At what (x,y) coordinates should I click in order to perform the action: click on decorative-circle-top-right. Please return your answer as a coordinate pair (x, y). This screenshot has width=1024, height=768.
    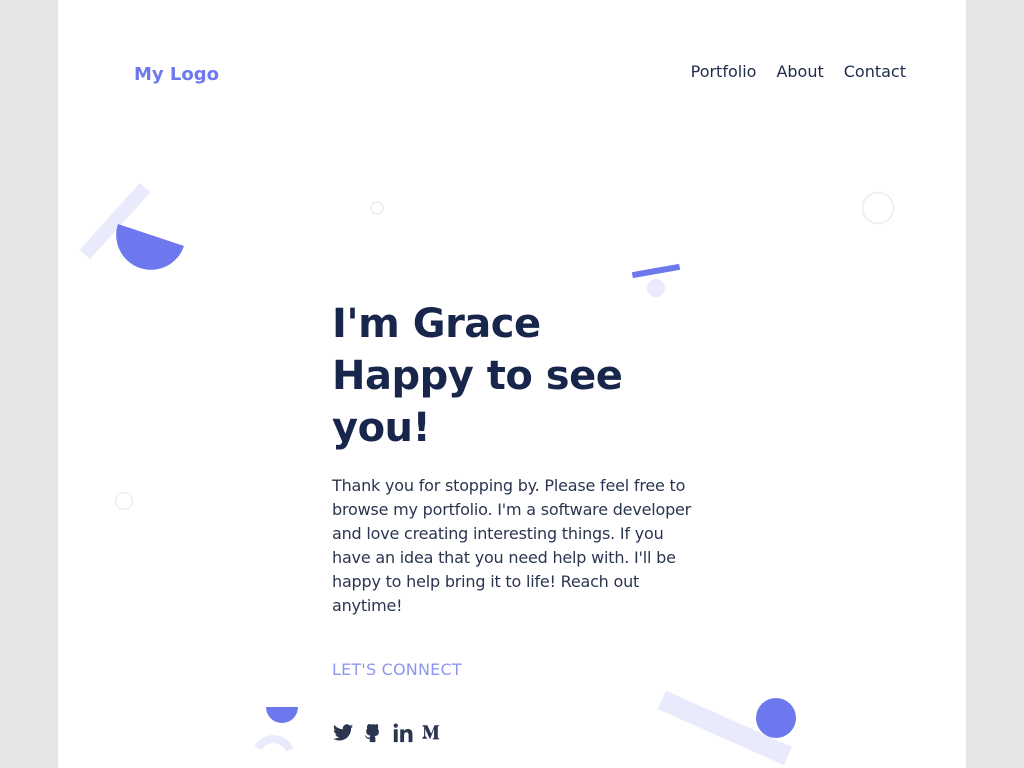
    Looking at the image, I should click on (878, 208).